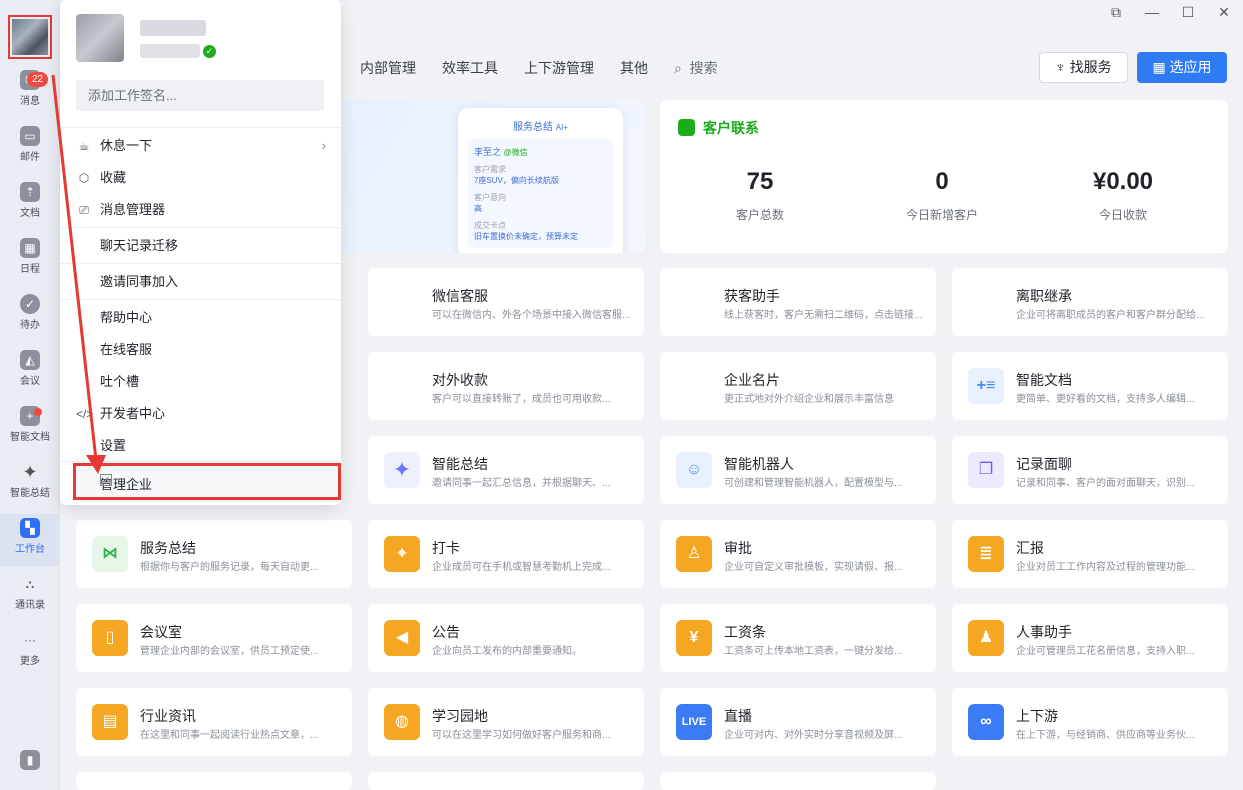 Image resolution: width=1243 pixels, height=790 pixels. What do you see at coordinates (402, 385) in the screenshot?
I see `yen-shield-icon: ¥` at bounding box center [402, 385].